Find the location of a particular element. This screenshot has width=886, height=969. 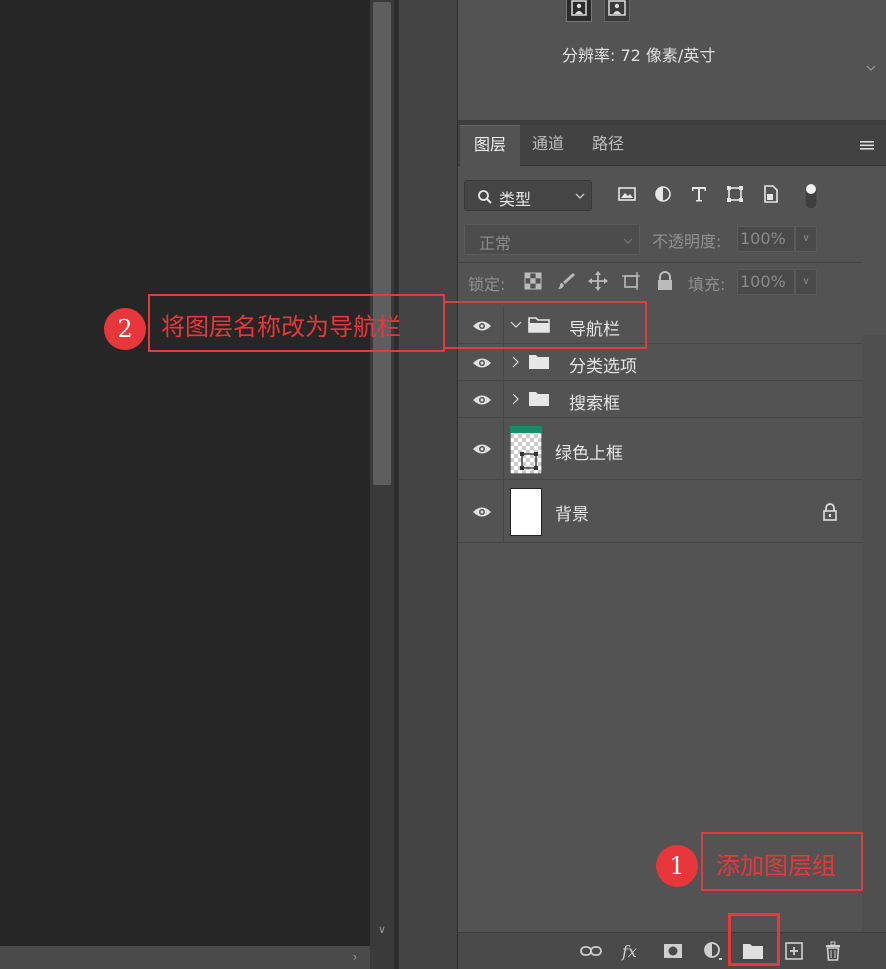

divider is located at coordinates (660, 262).